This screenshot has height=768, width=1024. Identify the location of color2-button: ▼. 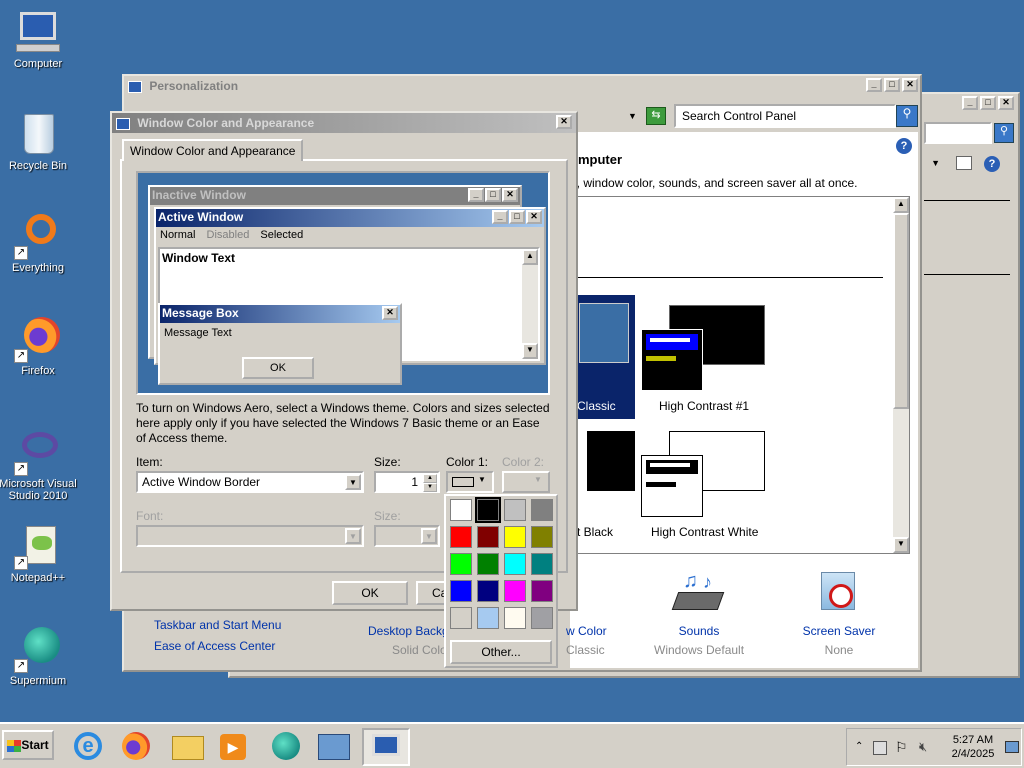
(526, 482).